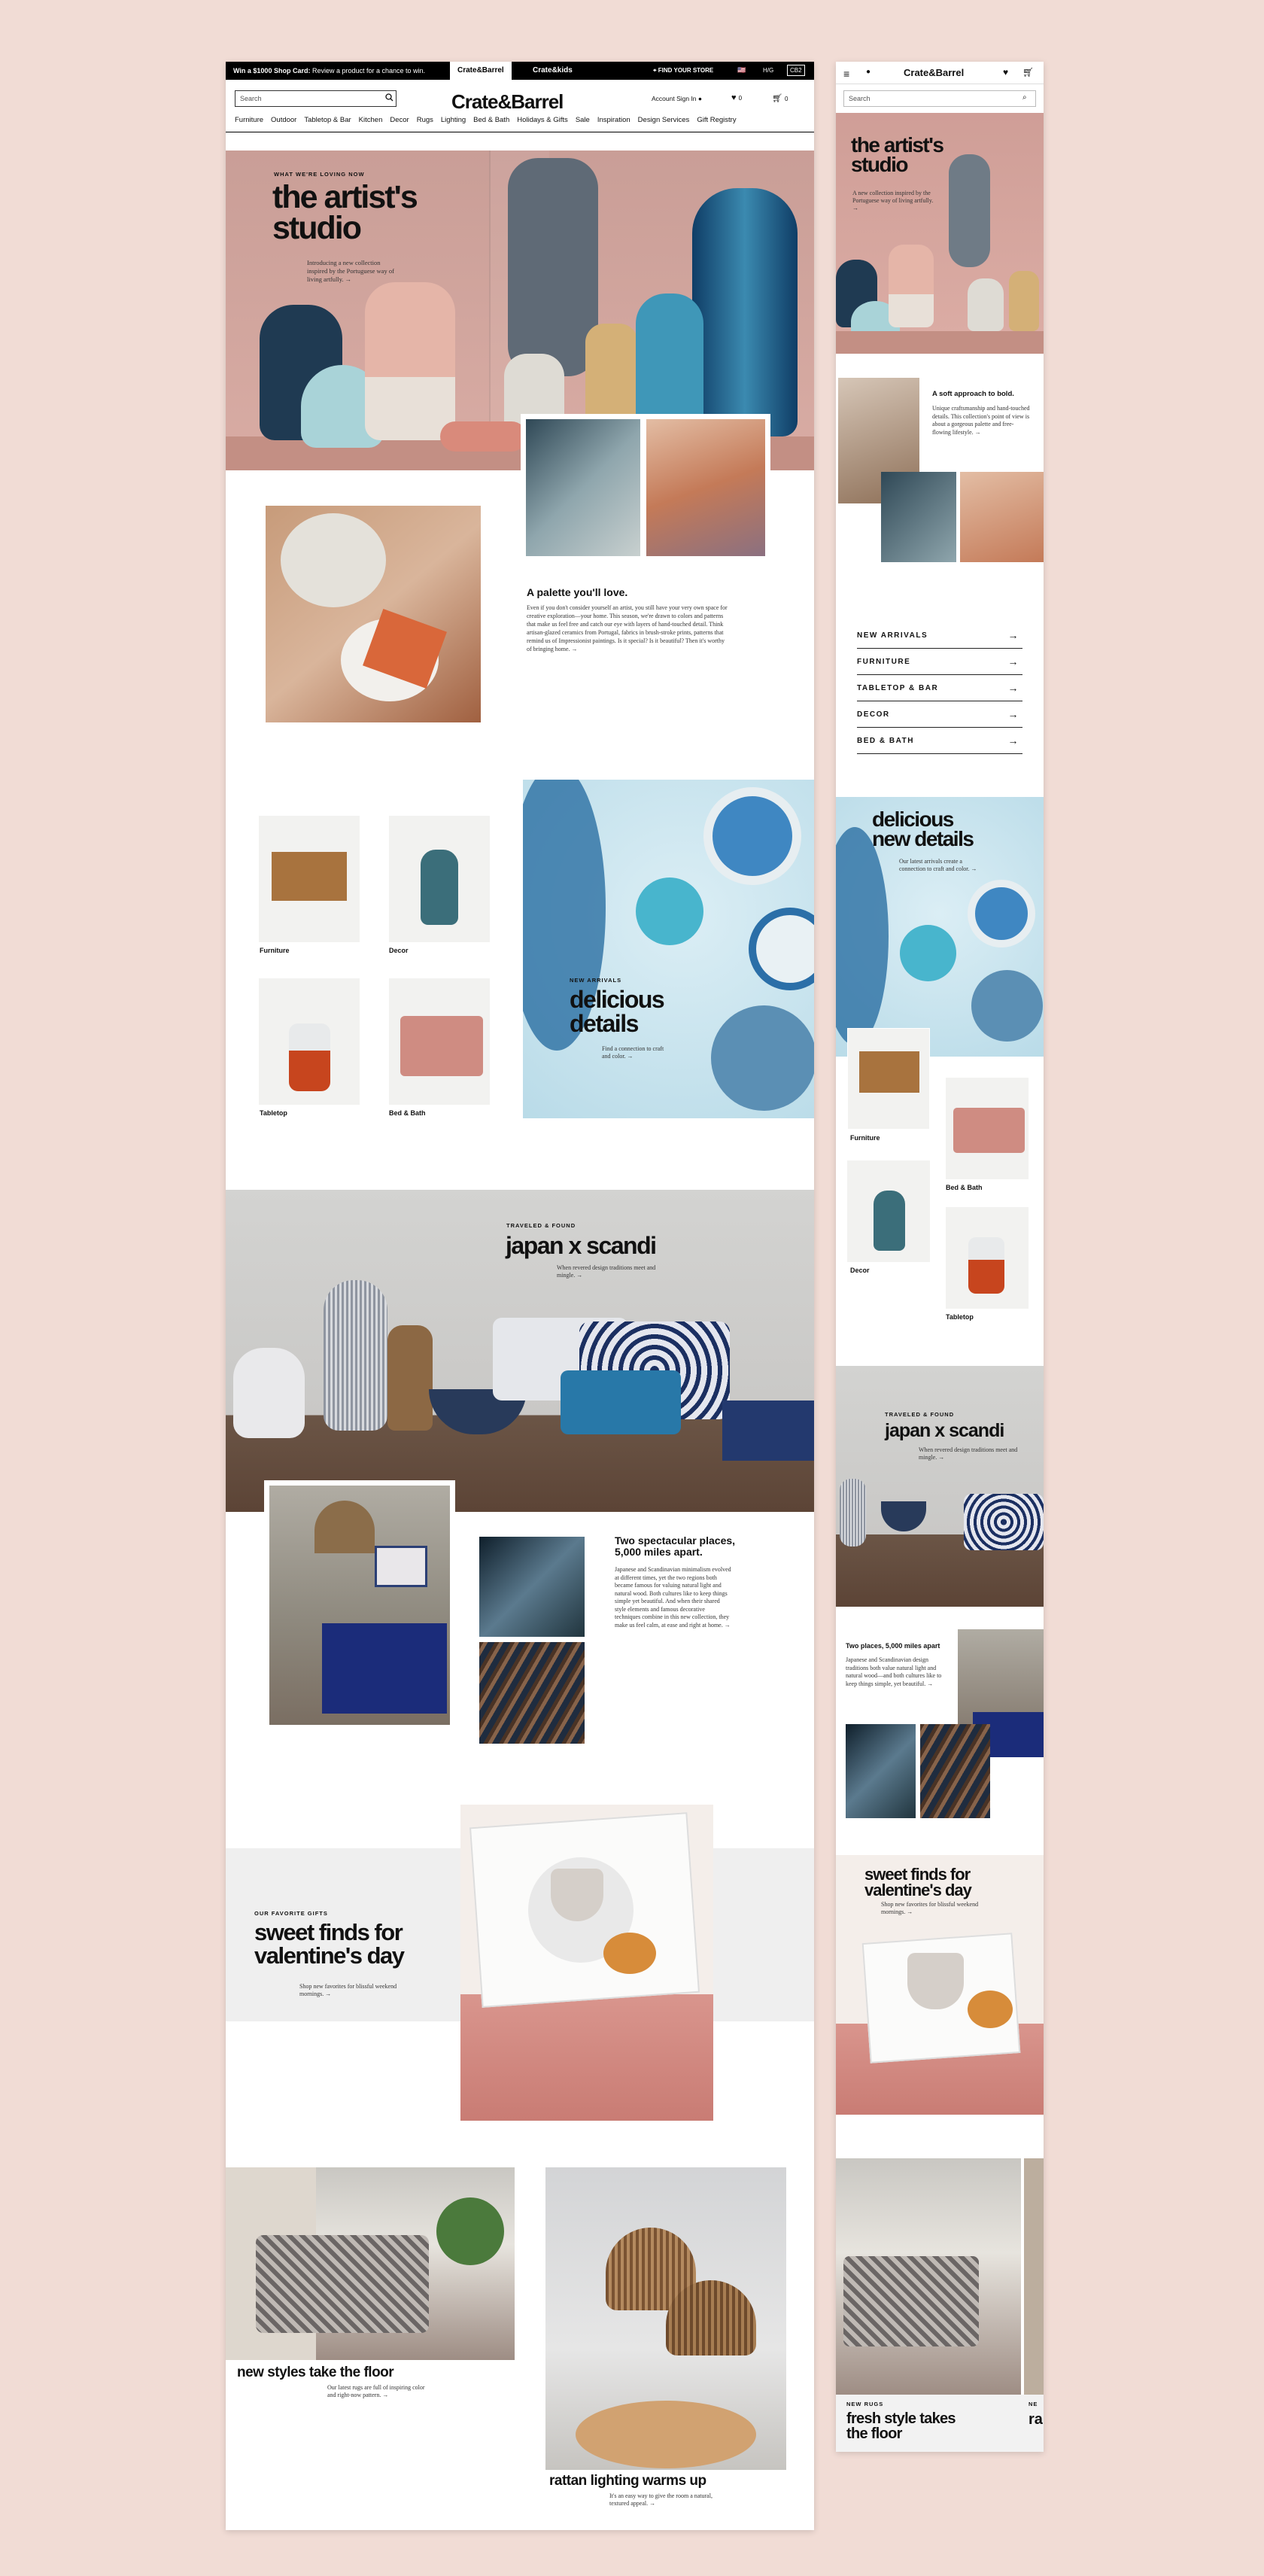 Image resolution: width=1264 pixels, height=2576 pixels. I want to click on lighting-title: rattan lighting warms up, so click(627, 2481).